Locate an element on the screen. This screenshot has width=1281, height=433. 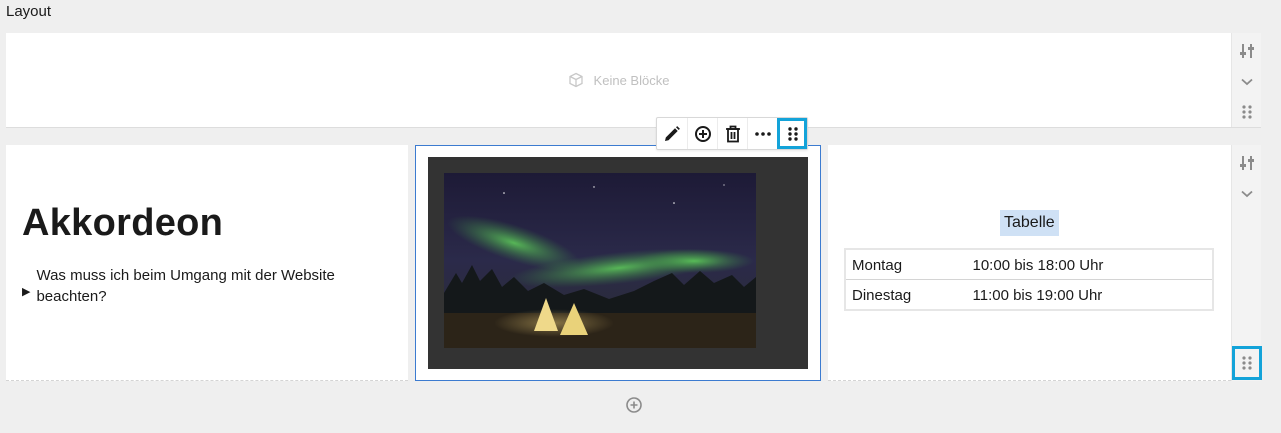
table-row: Montag 10:00 bis 18:00 Uhr is located at coordinates (1029, 265).